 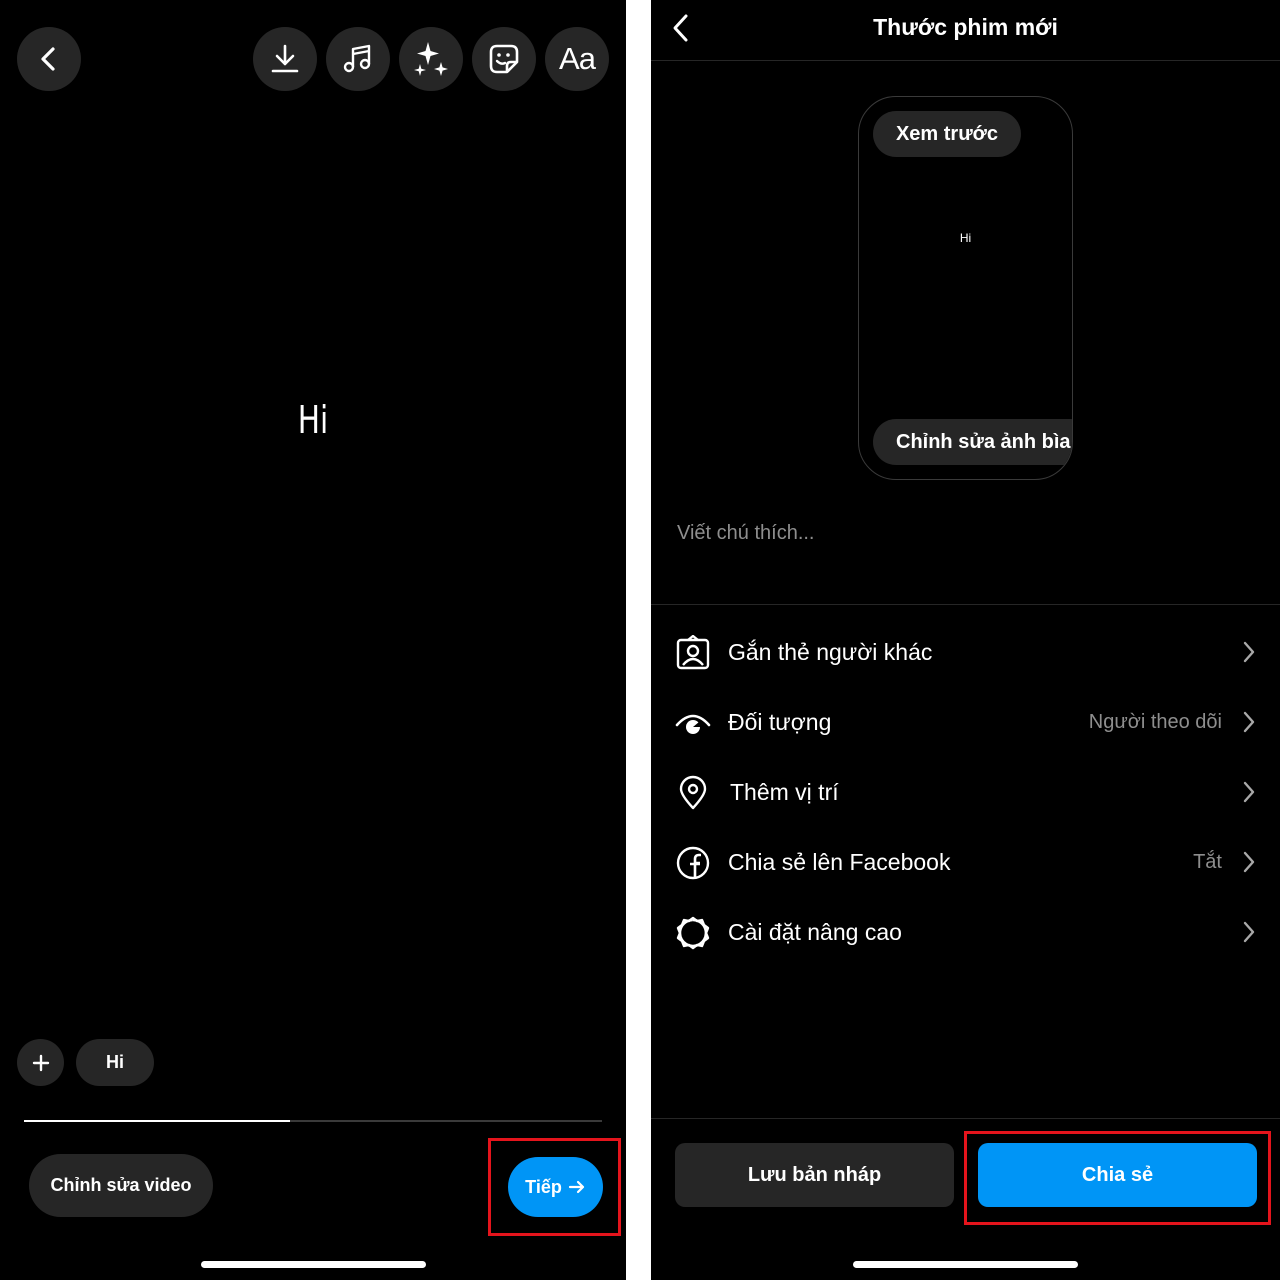 I want to click on facebook-icon, so click(x=693, y=863).